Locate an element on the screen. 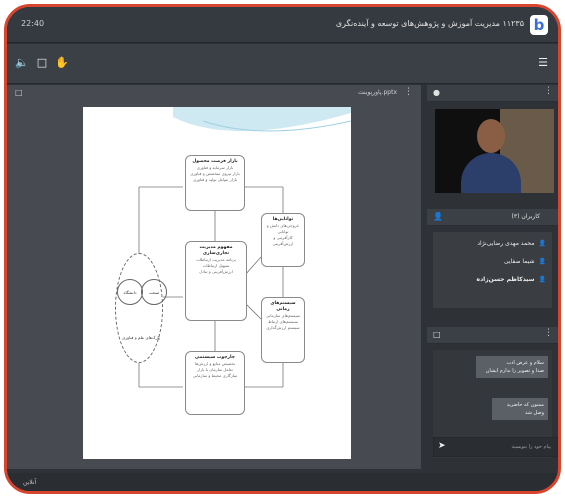 The height and width of the screenshot is (498, 565). document-icon: □ is located at coordinates (42, 63).